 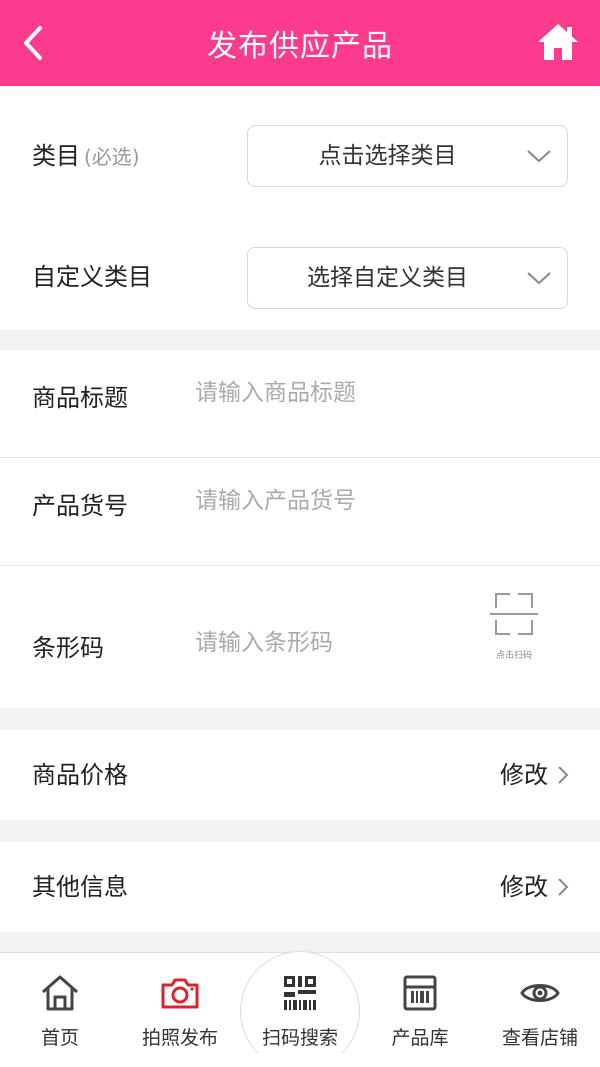 What do you see at coordinates (335, 643) in the screenshot?
I see `barcode-input` at bounding box center [335, 643].